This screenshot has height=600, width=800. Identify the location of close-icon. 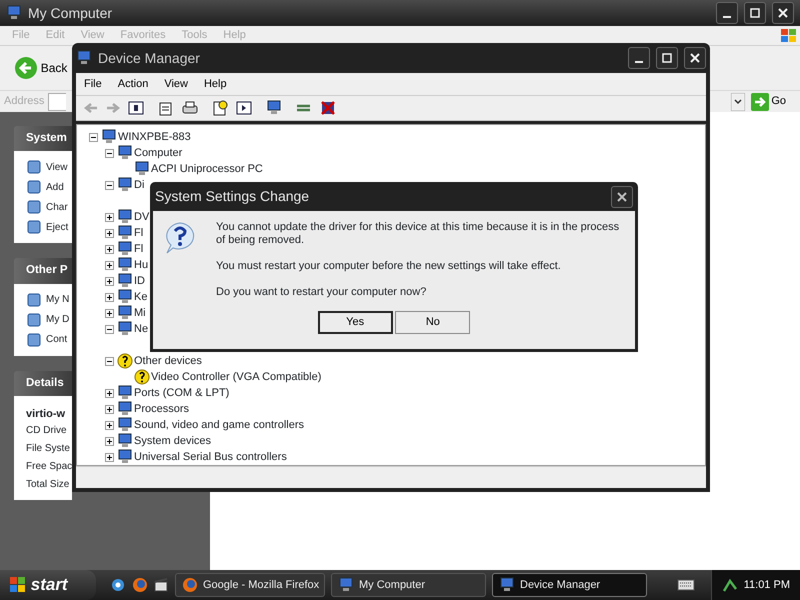
(622, 197).